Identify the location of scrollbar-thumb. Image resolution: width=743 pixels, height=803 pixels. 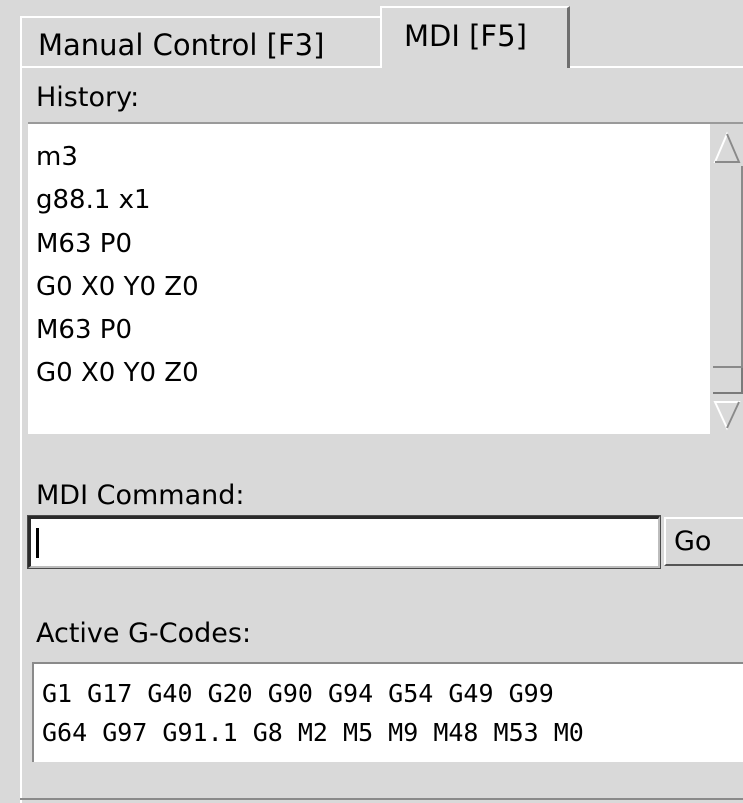
(728, 267).